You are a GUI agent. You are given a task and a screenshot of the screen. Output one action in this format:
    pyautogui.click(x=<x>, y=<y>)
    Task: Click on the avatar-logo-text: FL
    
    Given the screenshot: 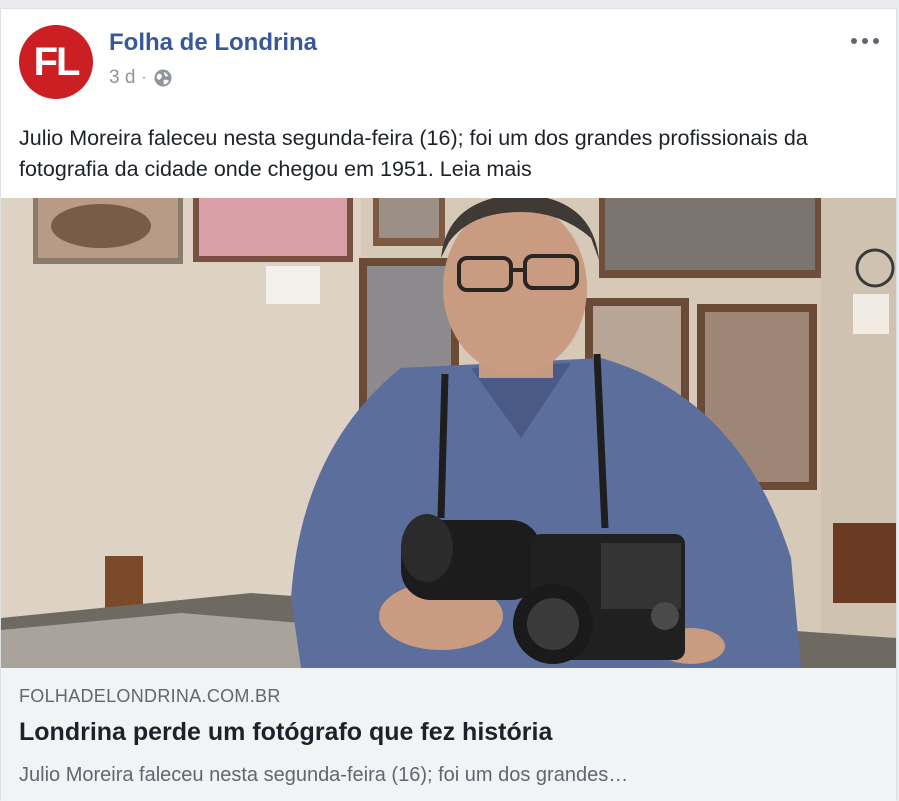 What is the action you would take?
    pyautogui.click(x=57, y=61)
    